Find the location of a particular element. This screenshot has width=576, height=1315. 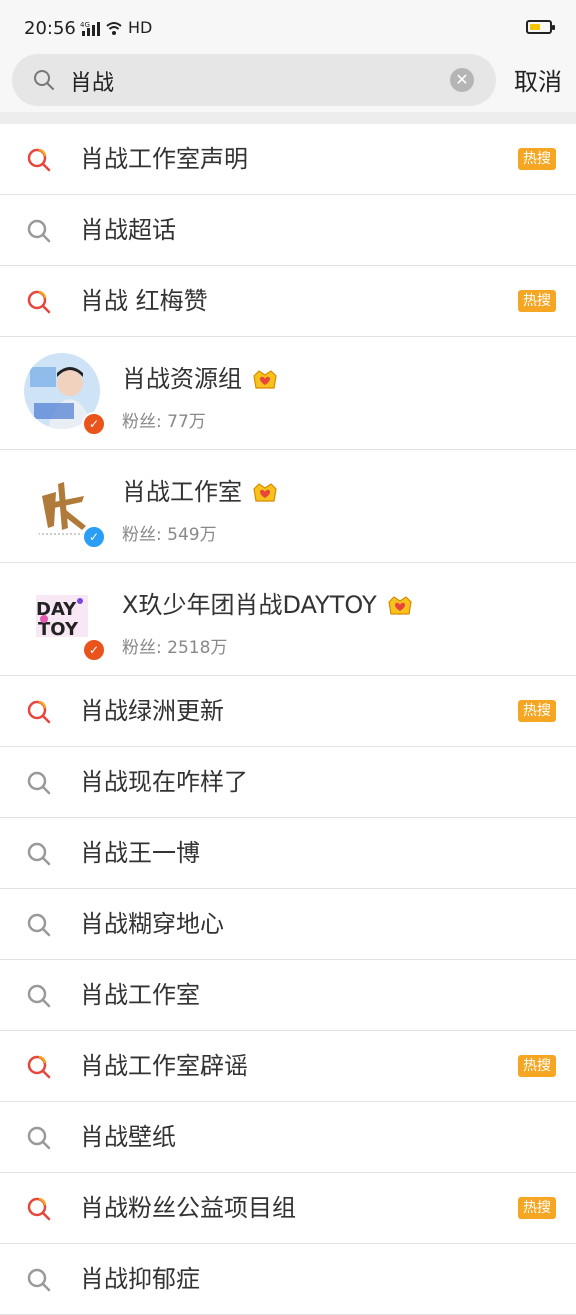

battery-level is located at coordinates (535, 27).